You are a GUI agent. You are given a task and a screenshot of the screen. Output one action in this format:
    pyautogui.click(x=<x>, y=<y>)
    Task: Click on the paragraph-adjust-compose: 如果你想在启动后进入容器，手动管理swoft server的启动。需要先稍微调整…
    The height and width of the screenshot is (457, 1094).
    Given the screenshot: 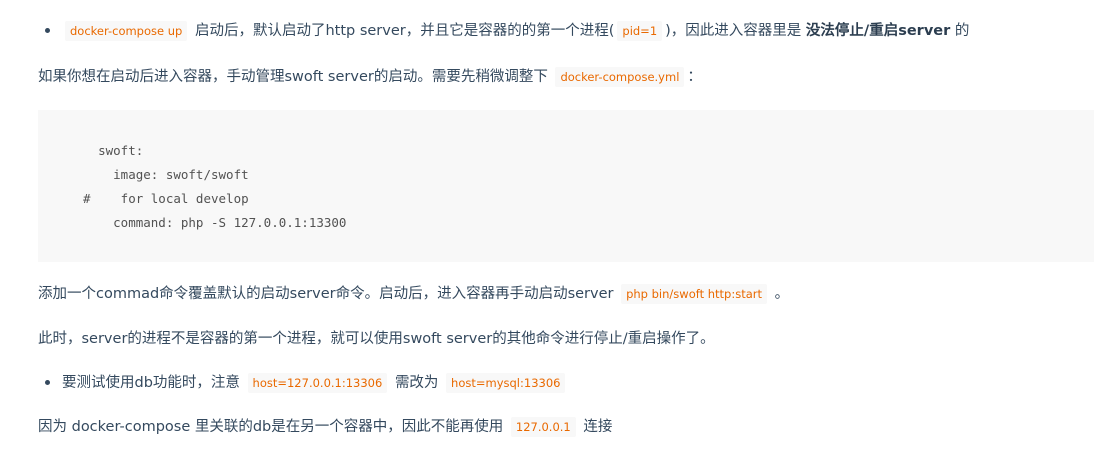 What is the action you would take?
    pyautogui.click(x=370, y=77)
    